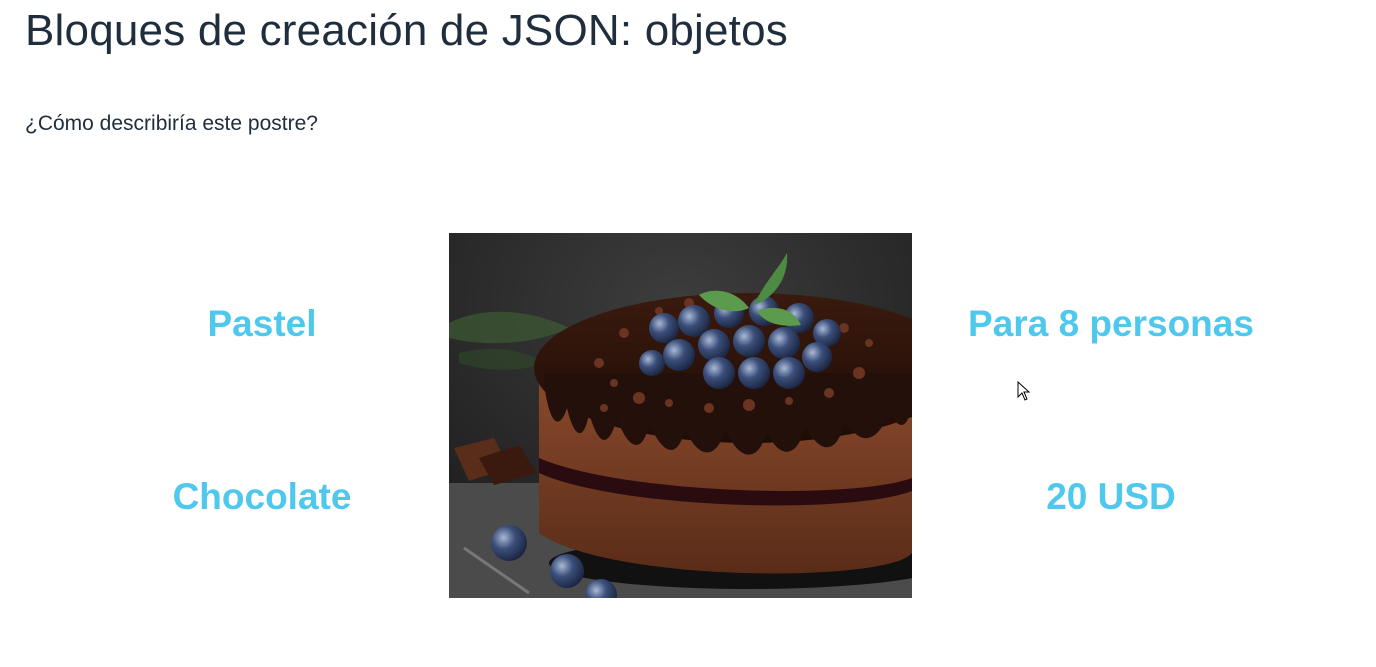  Describe the element at coordinates (1111, 323) in the screenshot. I see `descriptor-servings: Para 8 personas` at that location.